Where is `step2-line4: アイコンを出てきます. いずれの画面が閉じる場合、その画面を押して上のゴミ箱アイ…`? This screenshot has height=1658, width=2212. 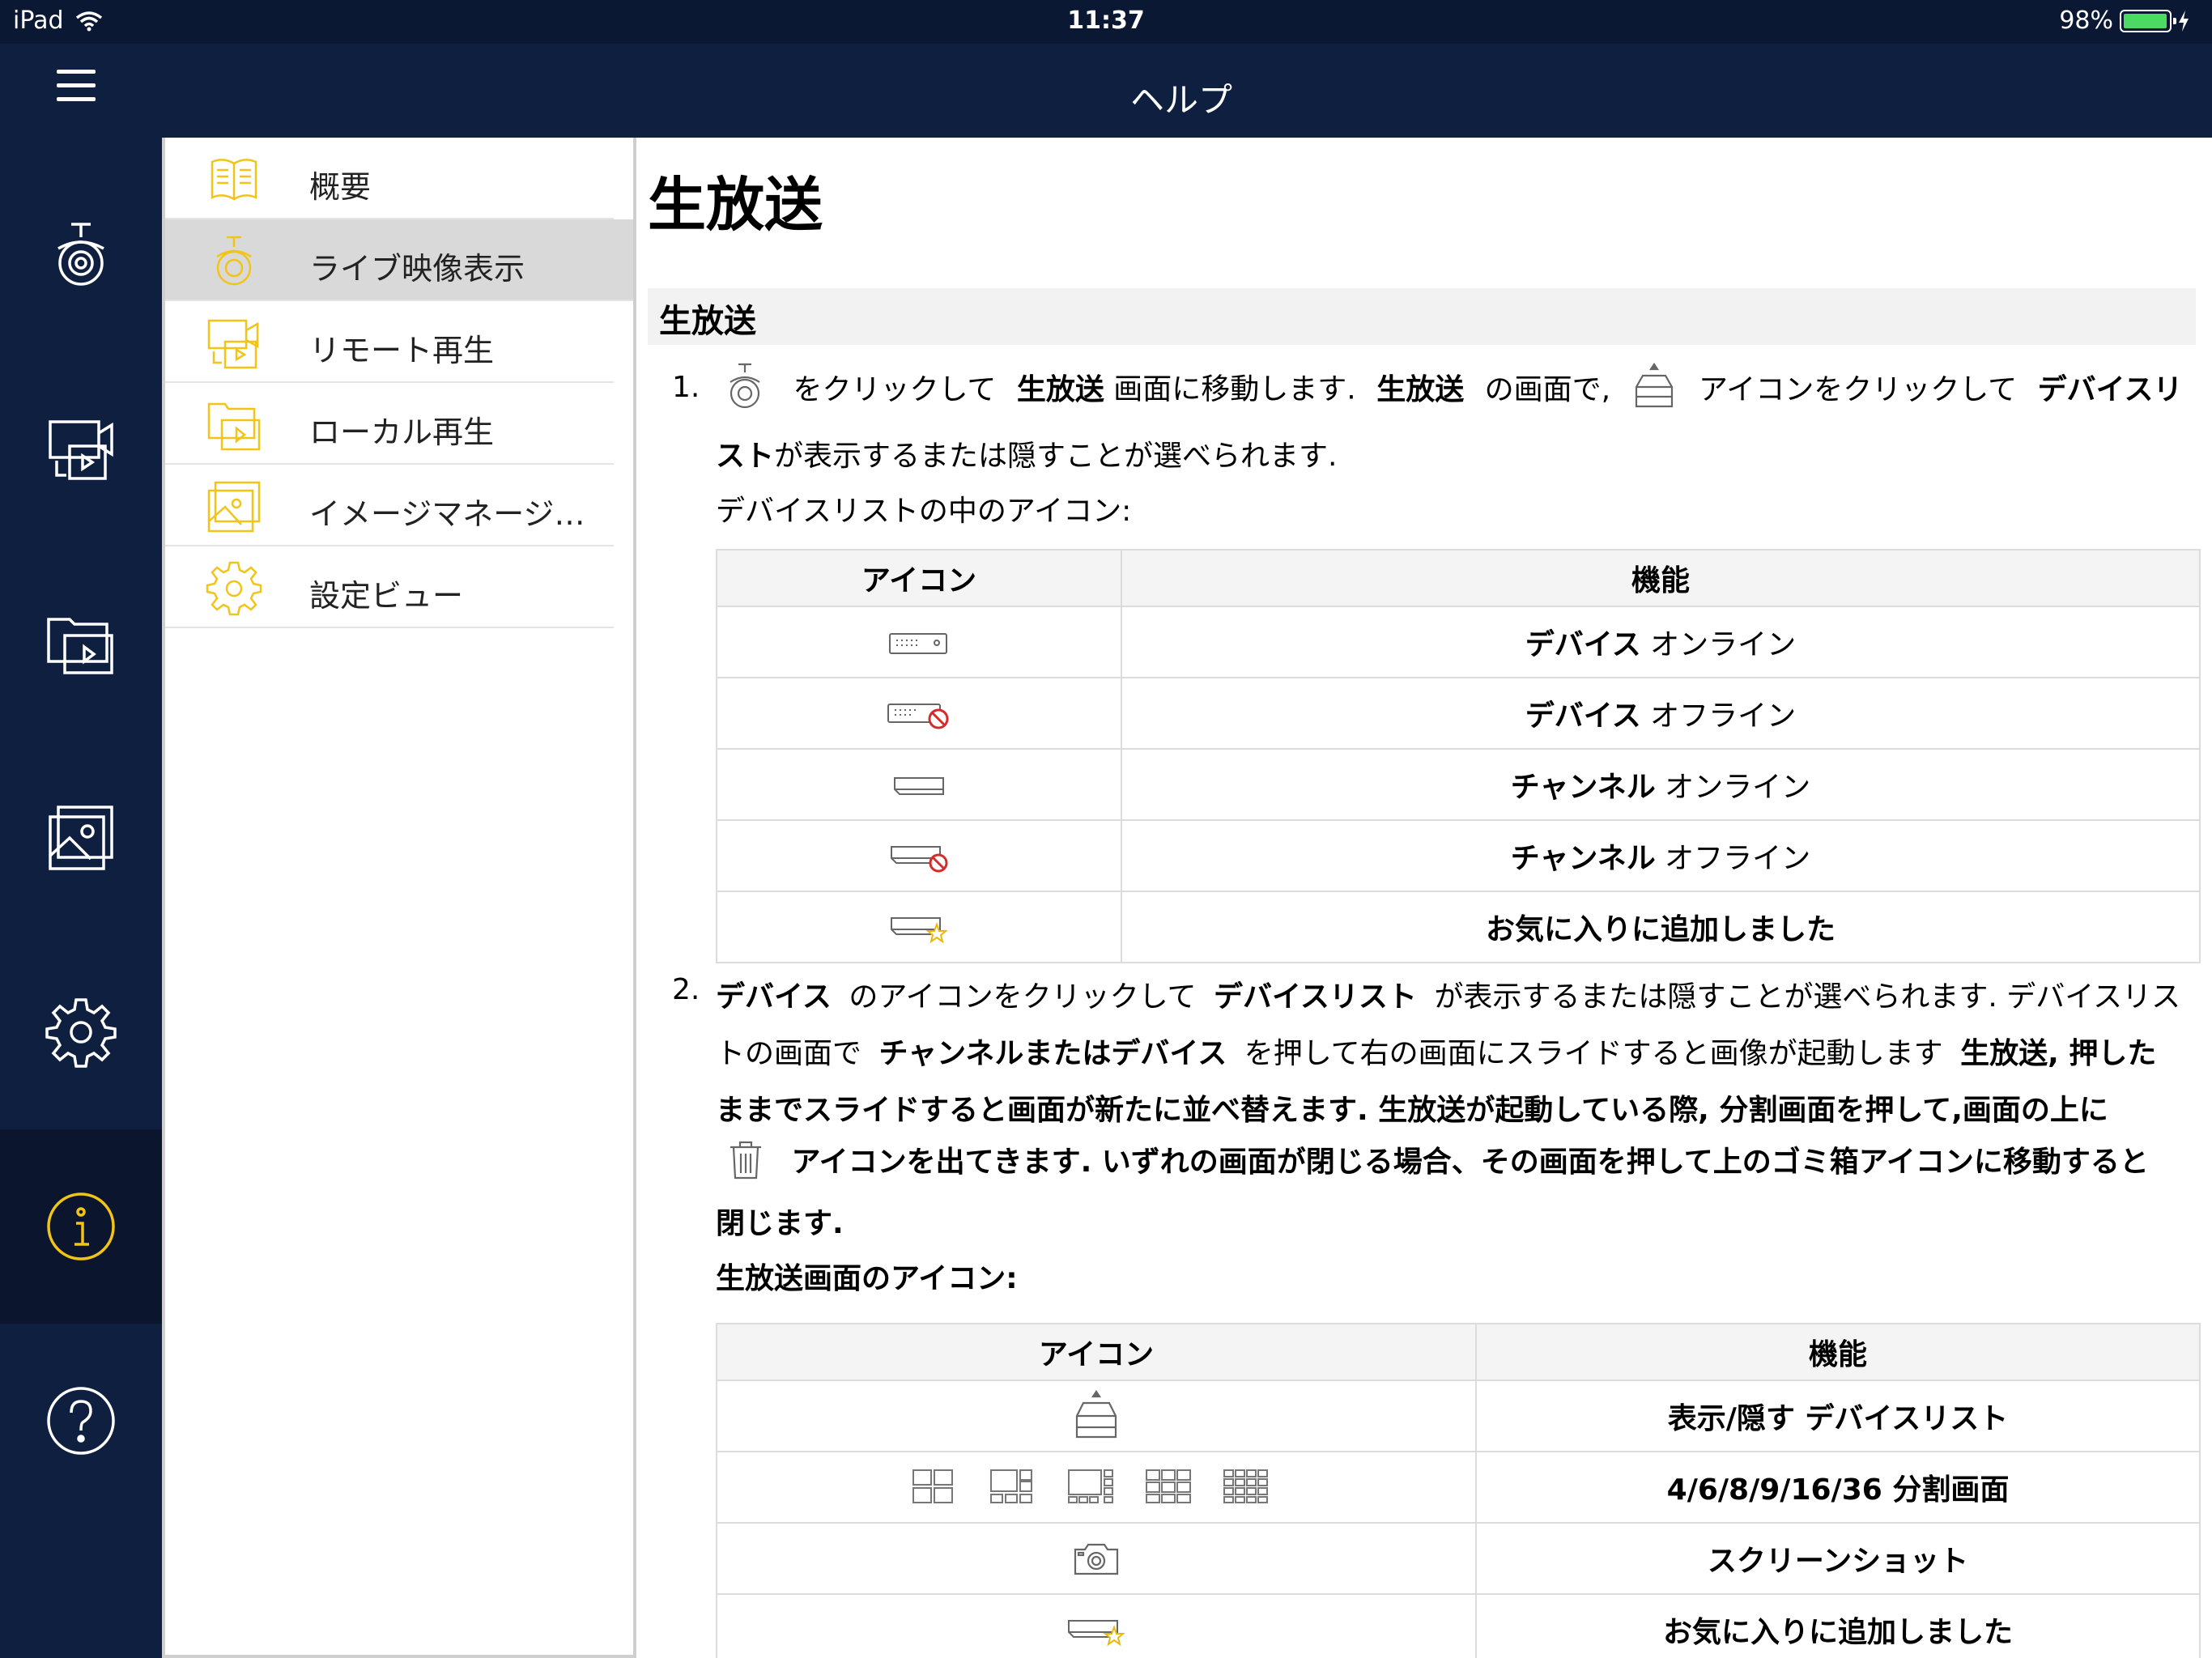
step2-line4: アイコンを出てきます. いずれの画面が閉じる場合、その画面を押して上のゴミ箱アイ… is located at coordinates (1438, 1163).